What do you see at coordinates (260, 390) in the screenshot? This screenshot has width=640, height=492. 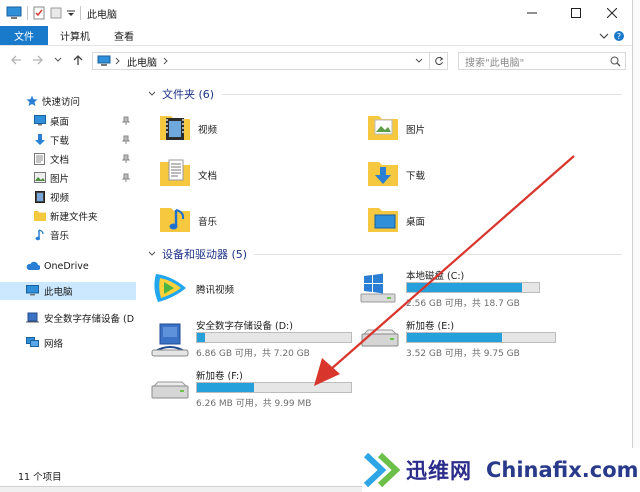 I see `drive-f: 新加卷 (F:) 6.26 MB 可用，共 9.99 MB` at bounding box center [260, 390].